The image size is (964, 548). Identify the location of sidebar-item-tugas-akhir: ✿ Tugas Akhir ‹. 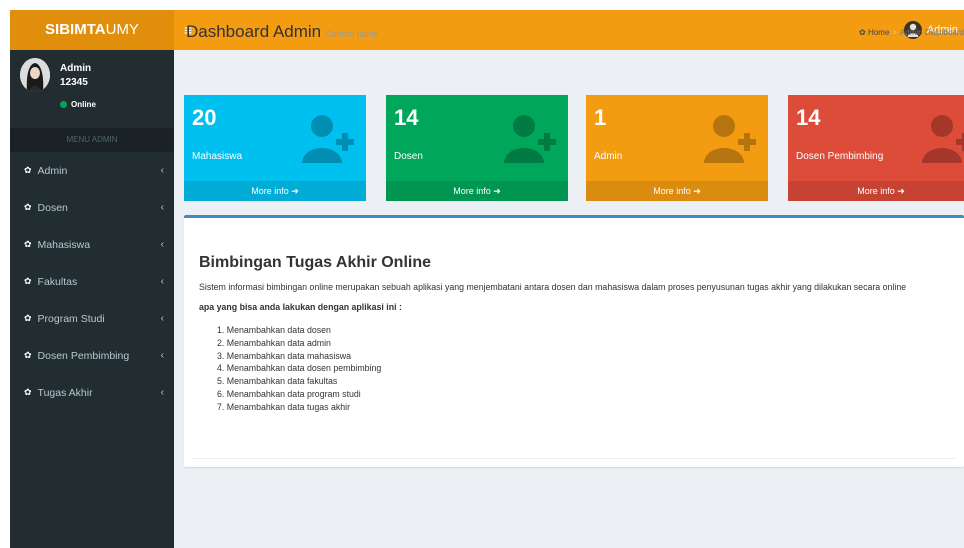
(92, 392).